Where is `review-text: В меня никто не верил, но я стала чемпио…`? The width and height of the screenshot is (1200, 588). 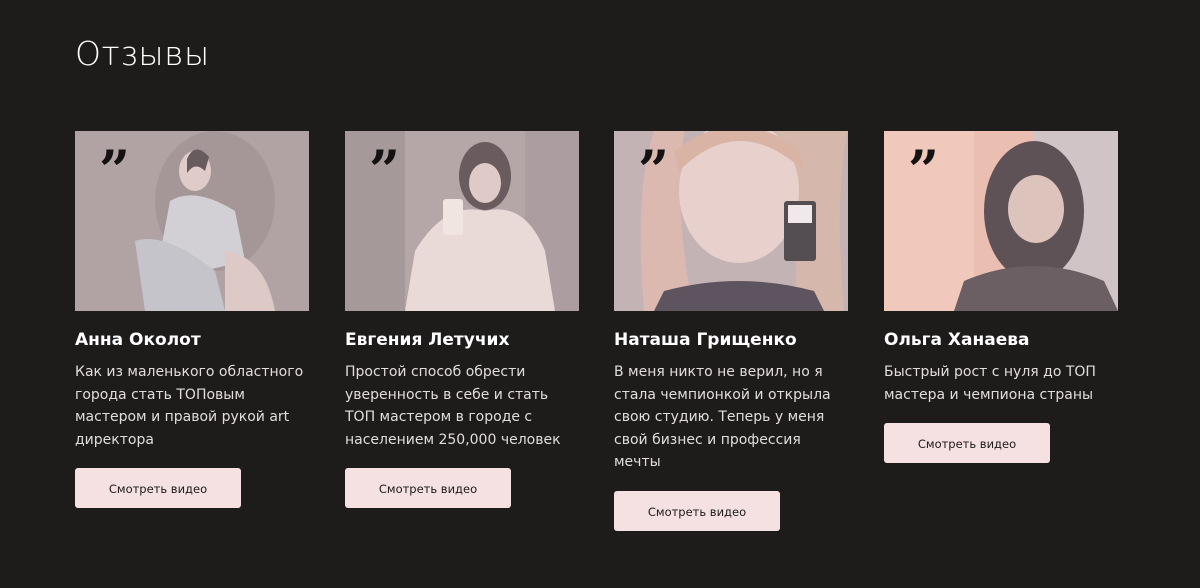
review-text: В меня никто не верил, но я стала чемпио… is located at coordinates (722, 417).